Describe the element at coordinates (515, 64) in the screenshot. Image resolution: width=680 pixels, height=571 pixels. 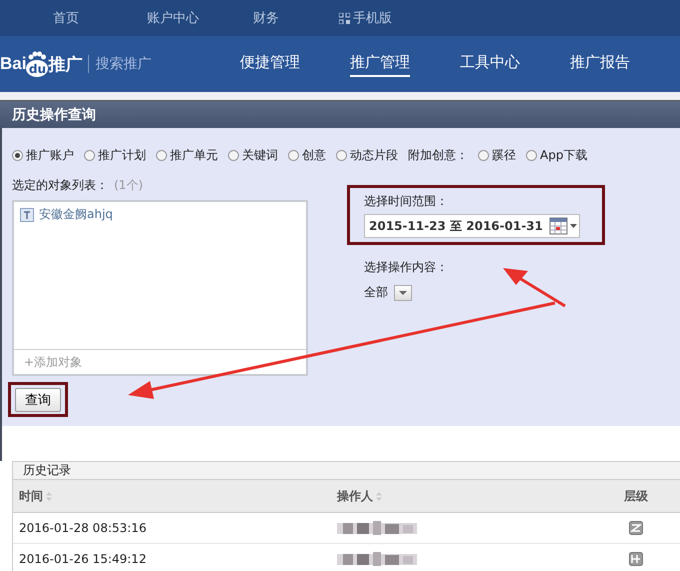
I see `nav-tab: 工具中心` at that location.